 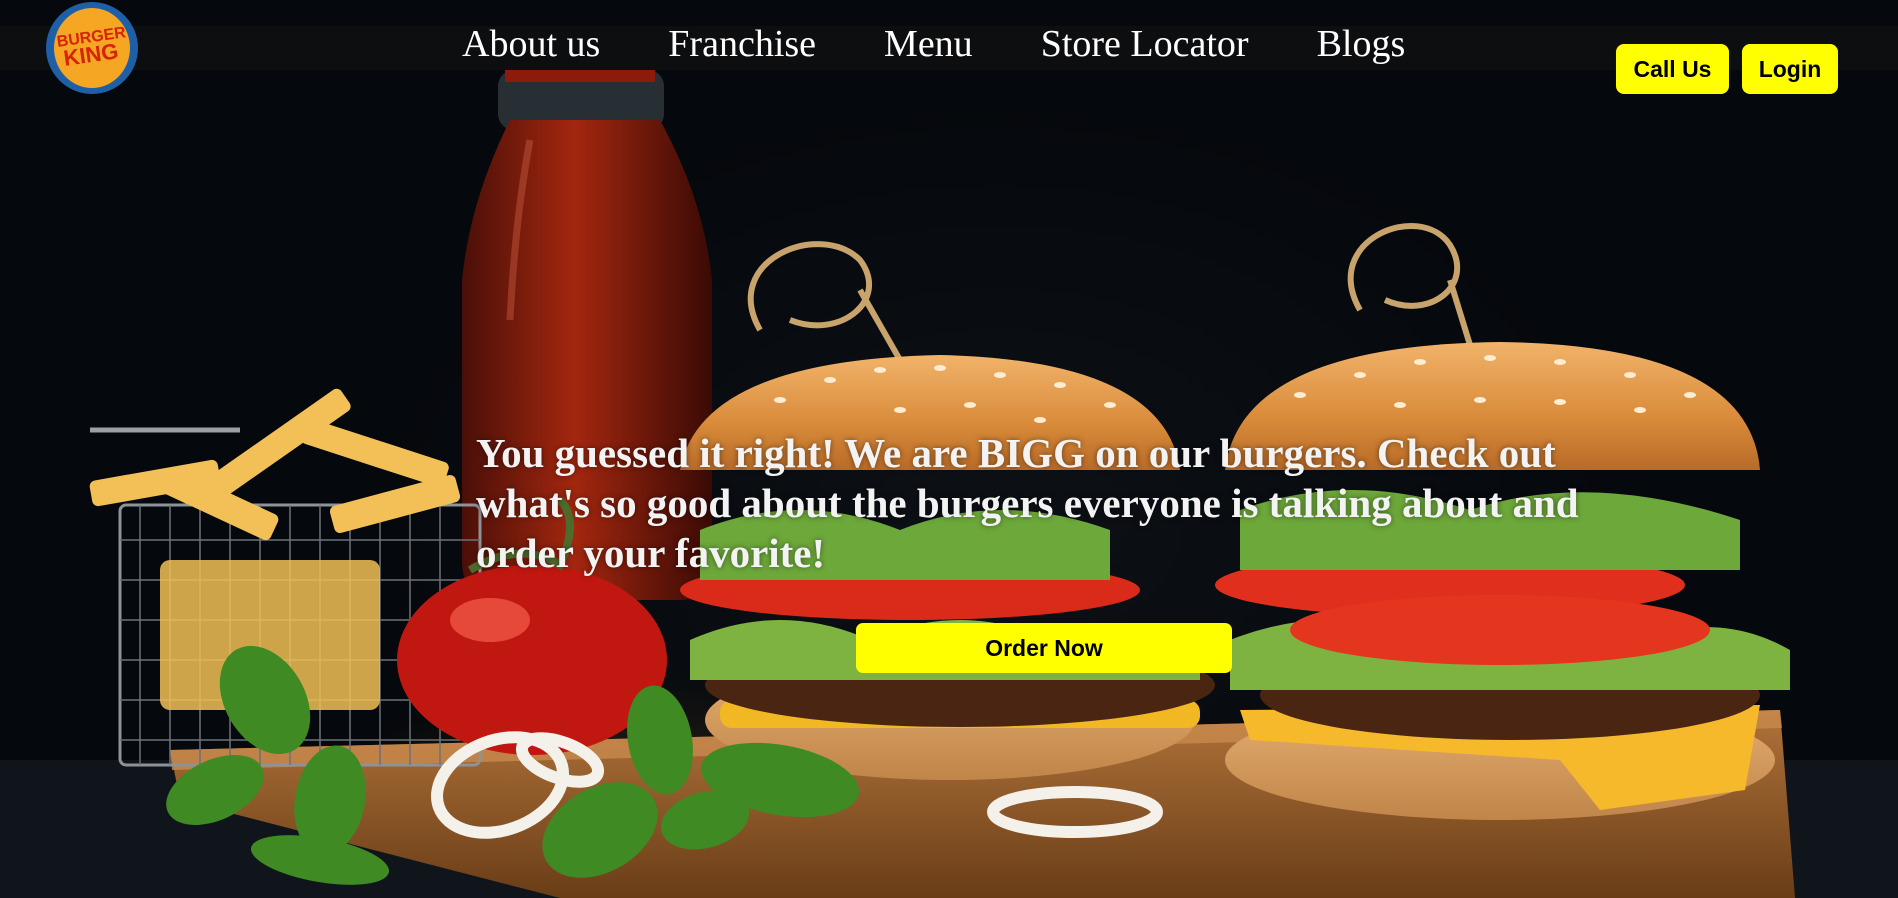 I want to click on order-now-button: Order Now, so click(x=1044, y=648).